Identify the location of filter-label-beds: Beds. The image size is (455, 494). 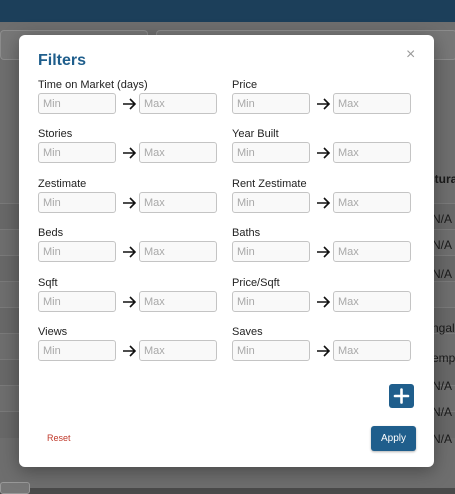
(51, 233).